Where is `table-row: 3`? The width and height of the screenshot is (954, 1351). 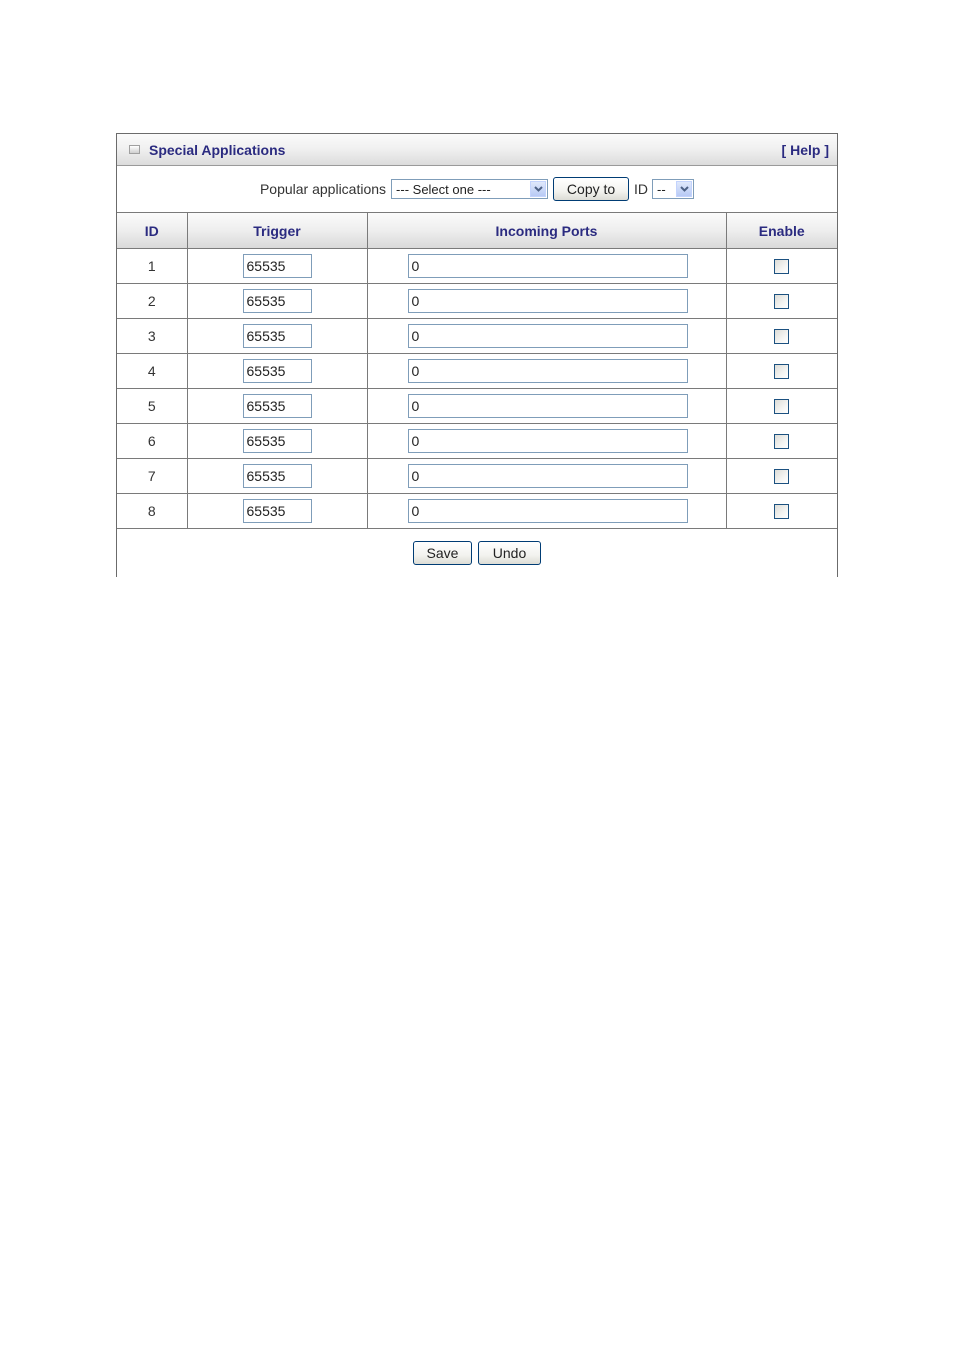 table-row: 3 is located at coordinates (477, 336).